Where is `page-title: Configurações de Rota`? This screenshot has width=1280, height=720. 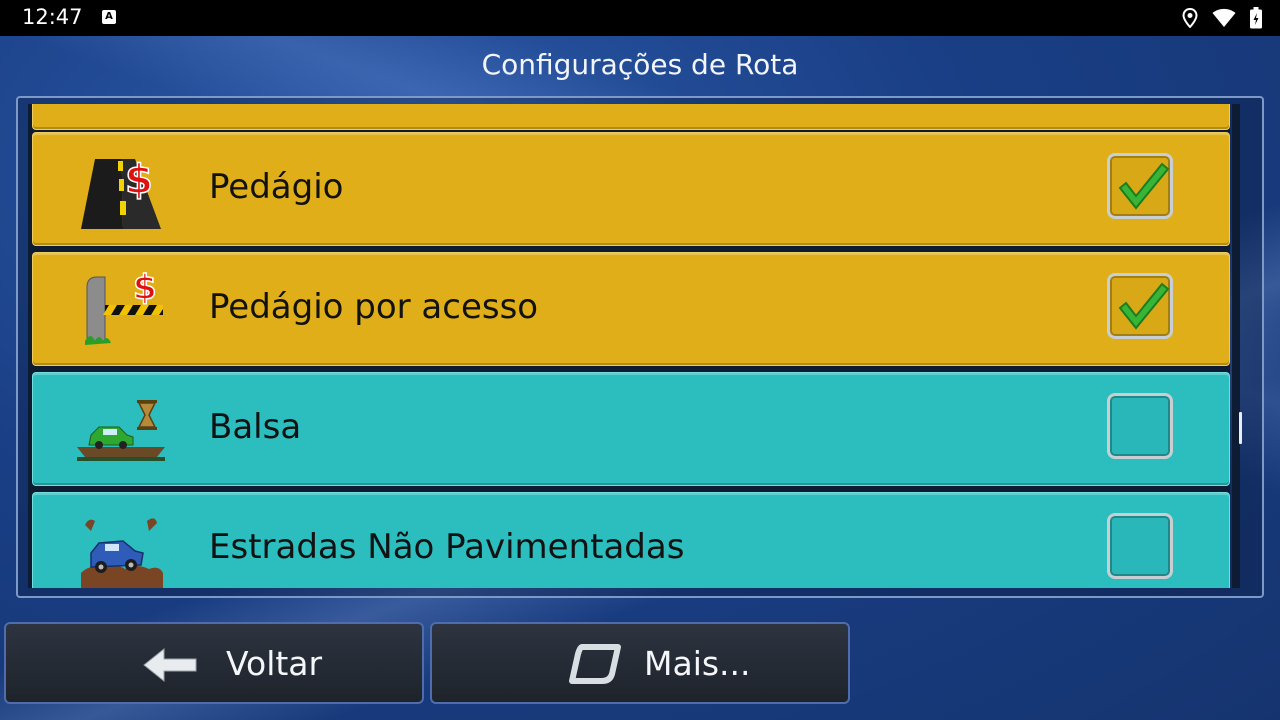 page-title: Configurações de Rota is located at coordinates (640, 64).